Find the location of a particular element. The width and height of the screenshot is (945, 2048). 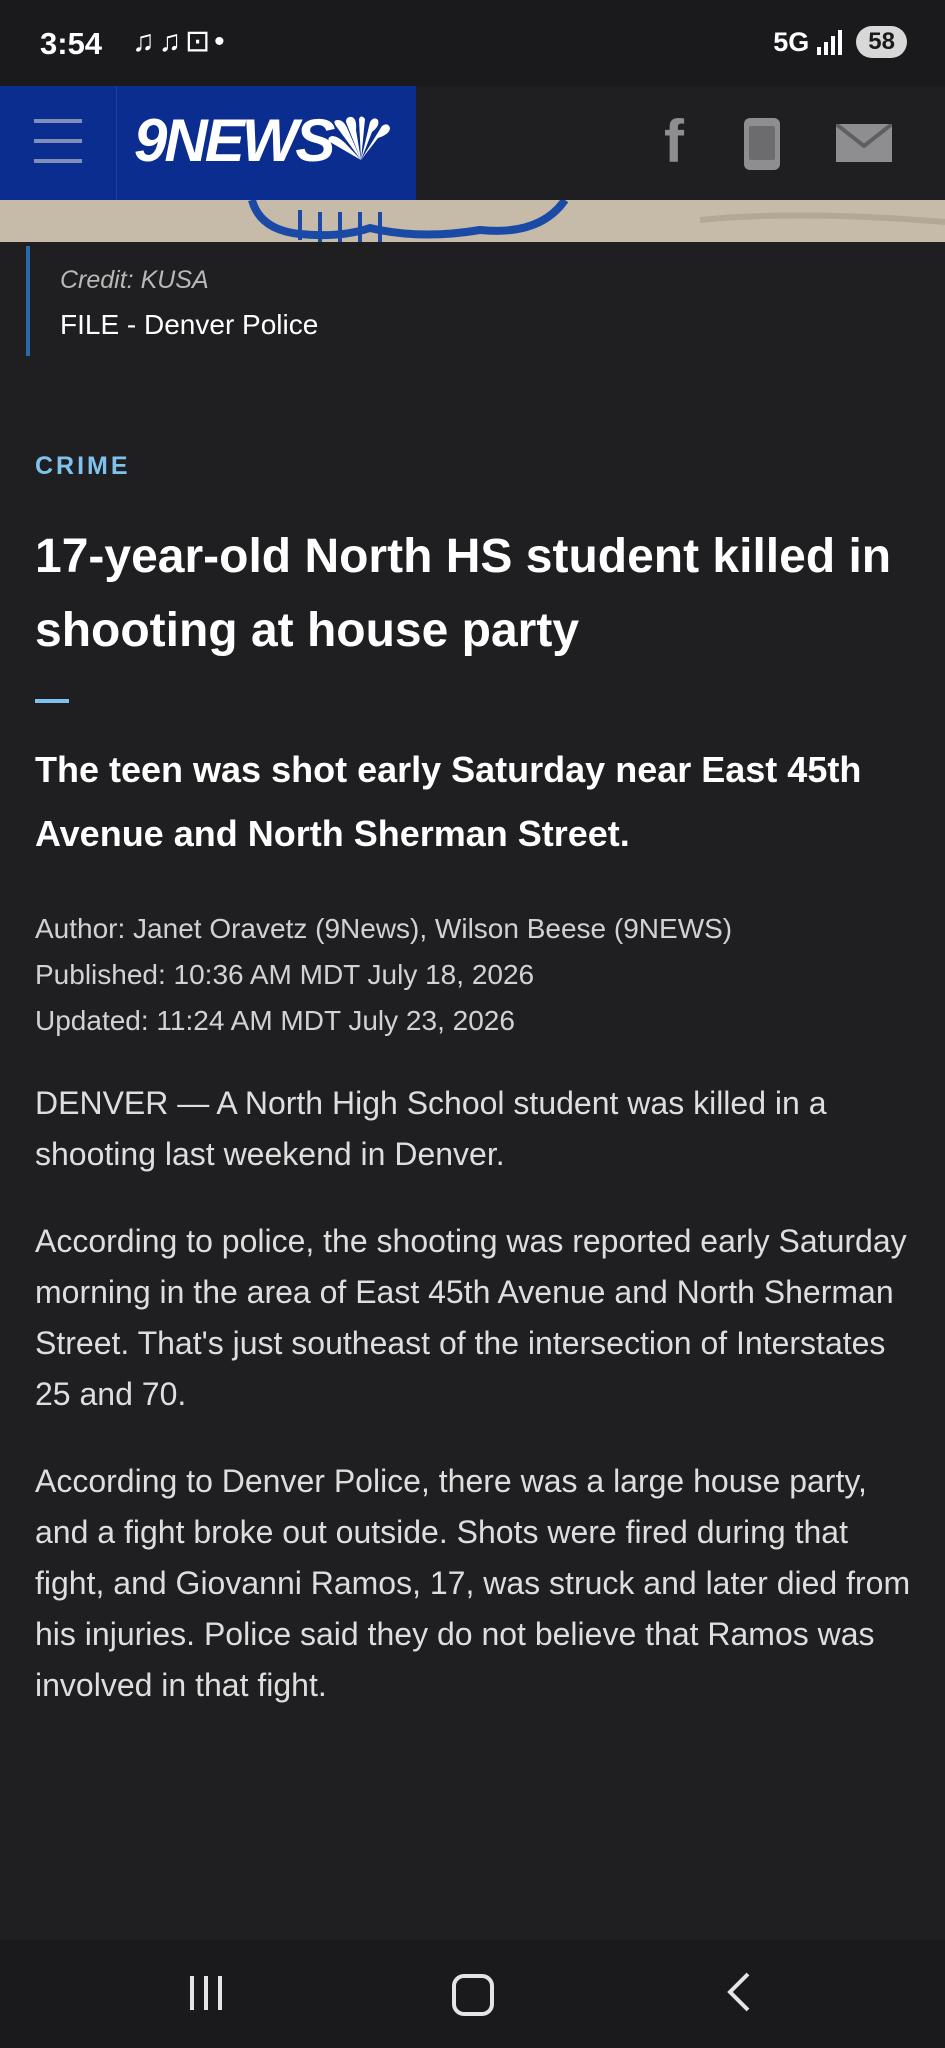

status-bar: 3:54 ♫♫⊡• 5G 58 is located at coordinates (472, 43).